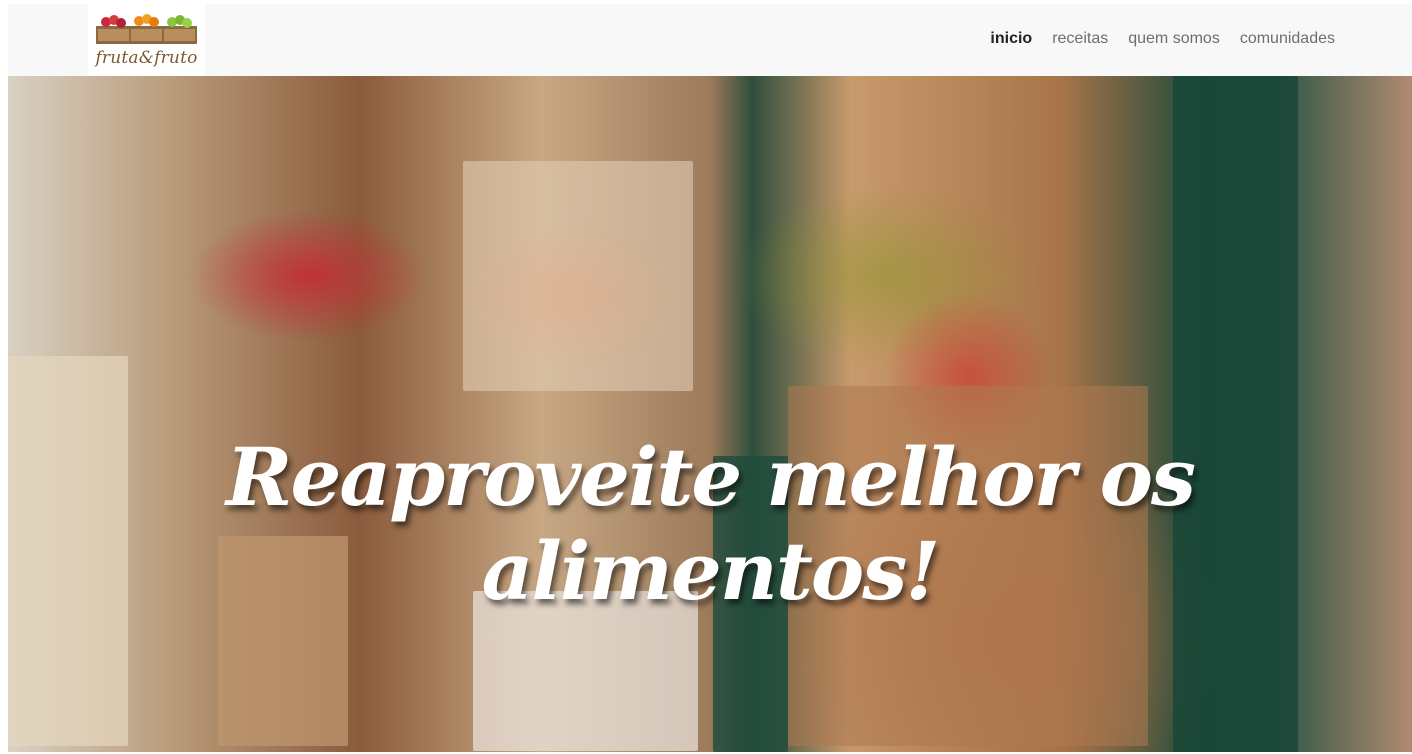 This screenshot has height=754, width=1412. What do you see at coordinates (1174, 39) in the screenshot?
I see `nav-link-quem-somos: quem somos` at bounding box center [1174, 39].